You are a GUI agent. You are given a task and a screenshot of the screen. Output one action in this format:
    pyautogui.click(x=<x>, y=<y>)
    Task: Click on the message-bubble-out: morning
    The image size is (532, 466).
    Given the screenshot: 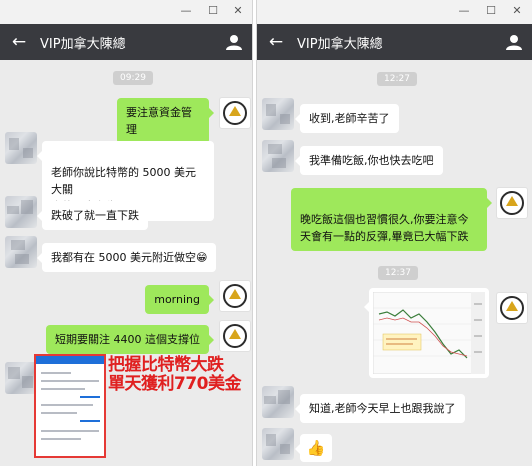 What is the action you would take?
    pyautogui.click(x=179, y=299)
    